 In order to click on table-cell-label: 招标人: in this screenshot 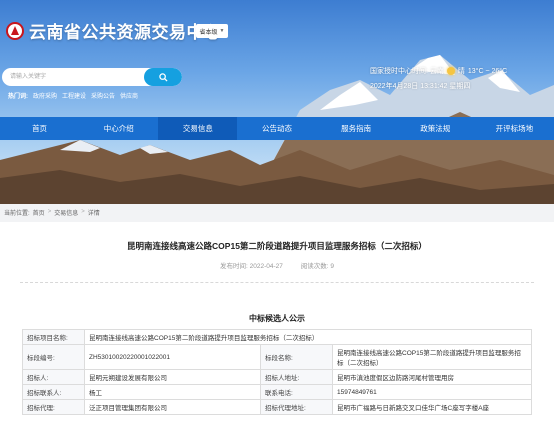, I will do `click(53, 377)`.